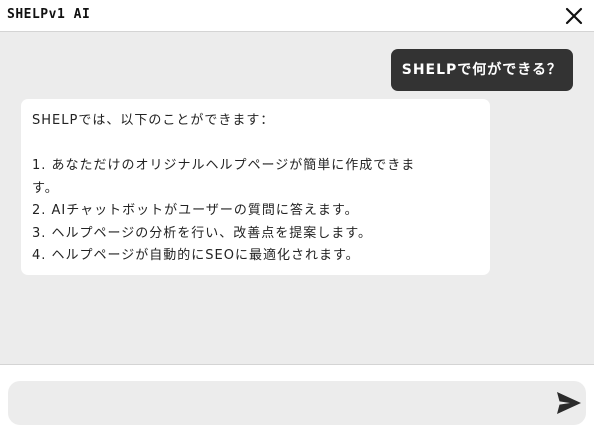  I want to click on message-input, so click(297, 403).